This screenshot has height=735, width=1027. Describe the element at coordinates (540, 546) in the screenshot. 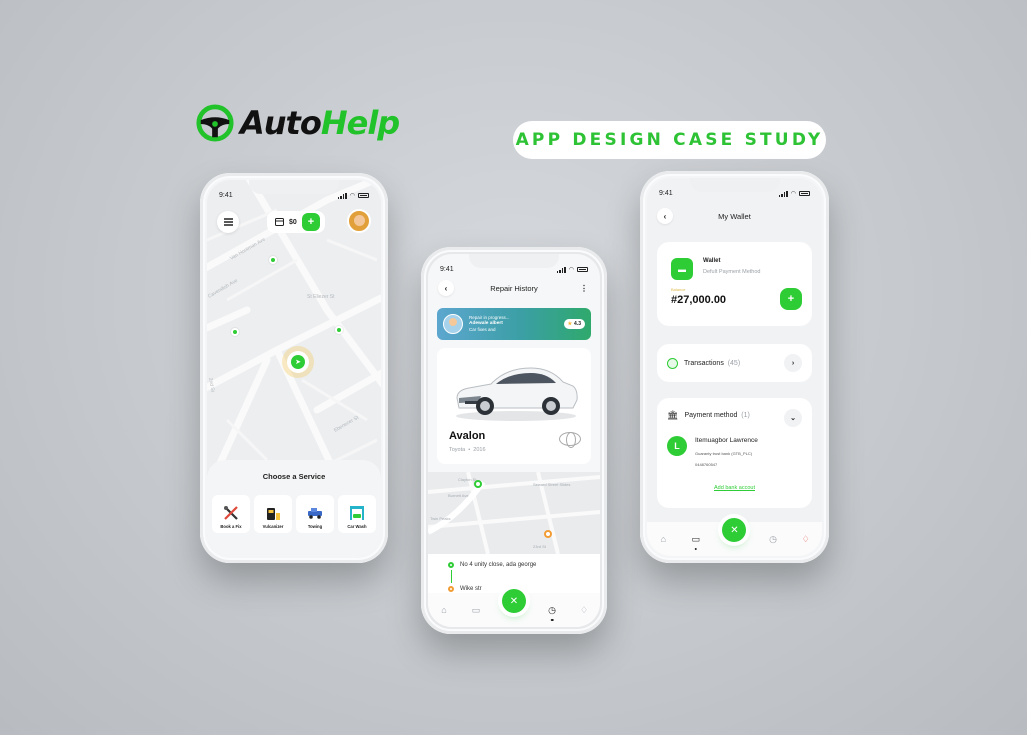

I see `map-label: 23rd St` at that location.